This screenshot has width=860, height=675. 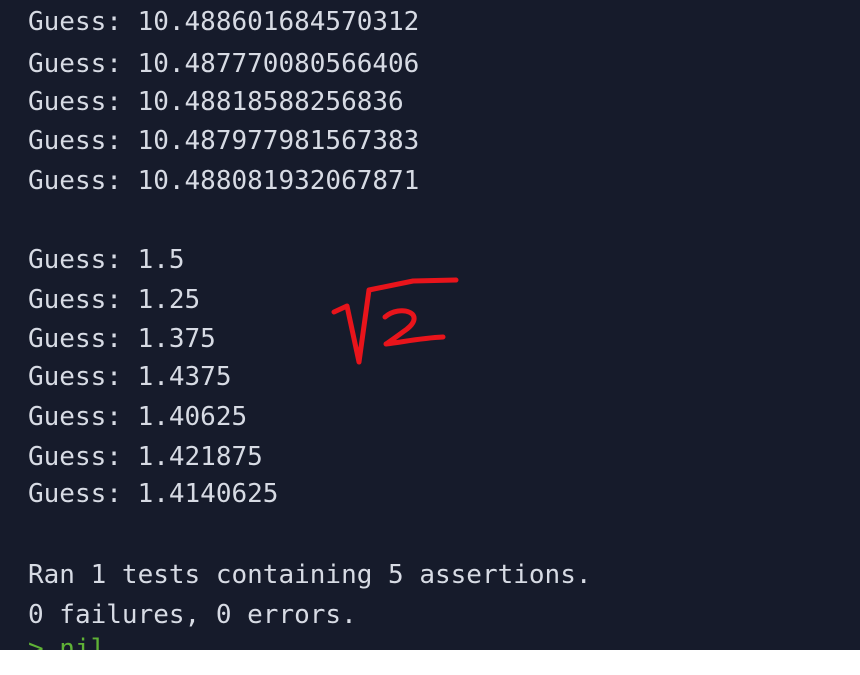 I want to click on terminal-line: Guess: 1.5, so click(x=106, y=260).